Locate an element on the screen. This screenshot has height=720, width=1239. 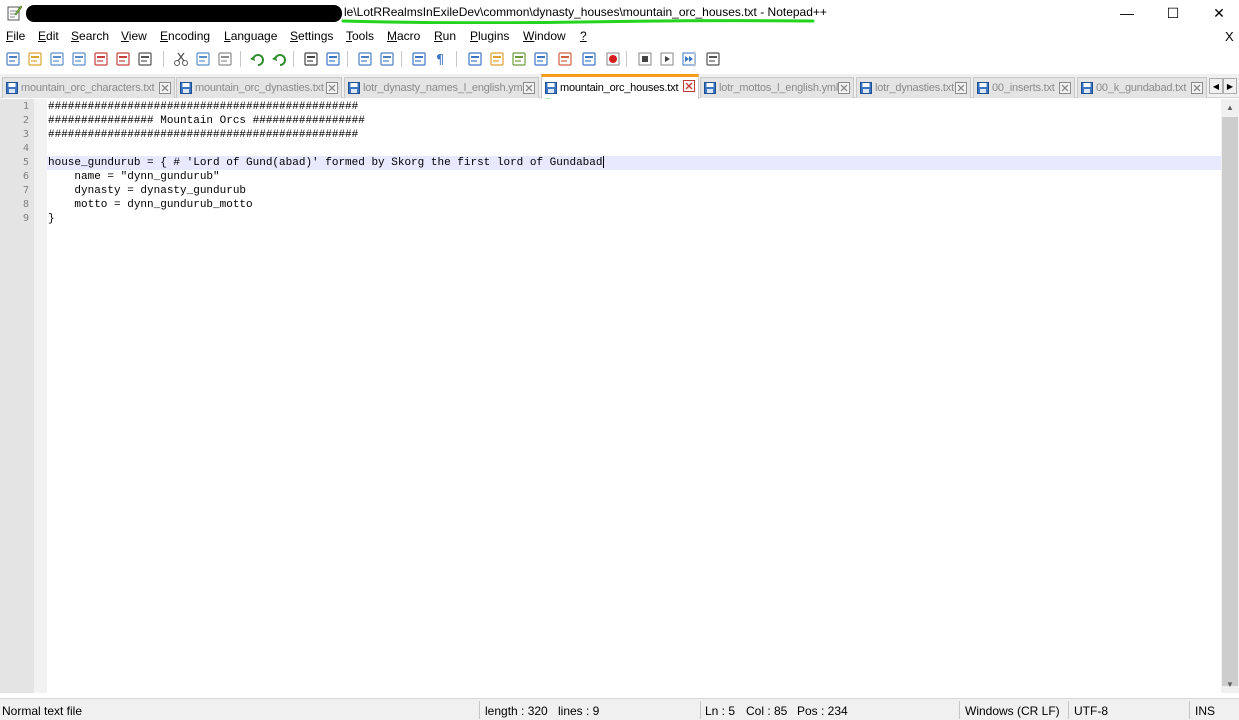
document-tab: lotr_mottos_l_english.yml is located at coordinates (777, 87).